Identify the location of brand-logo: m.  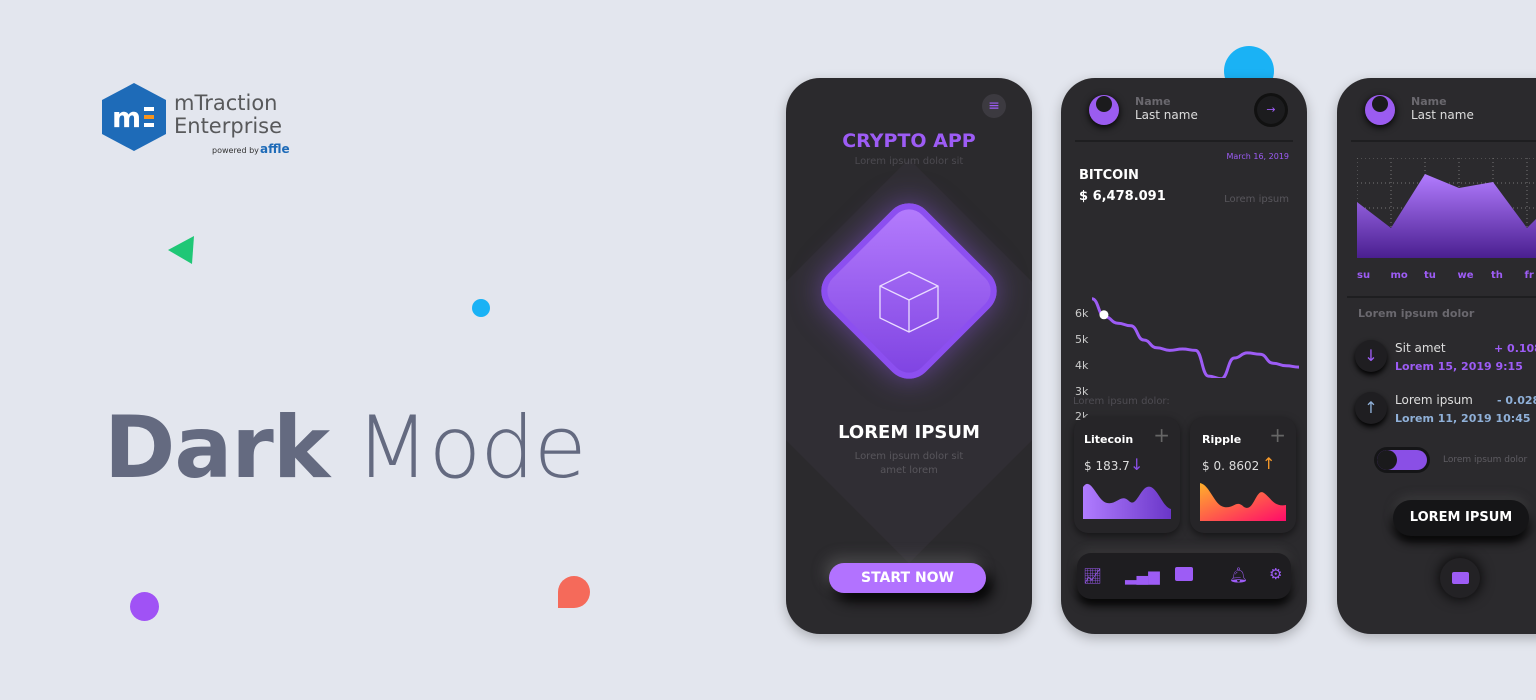
(134, 117).